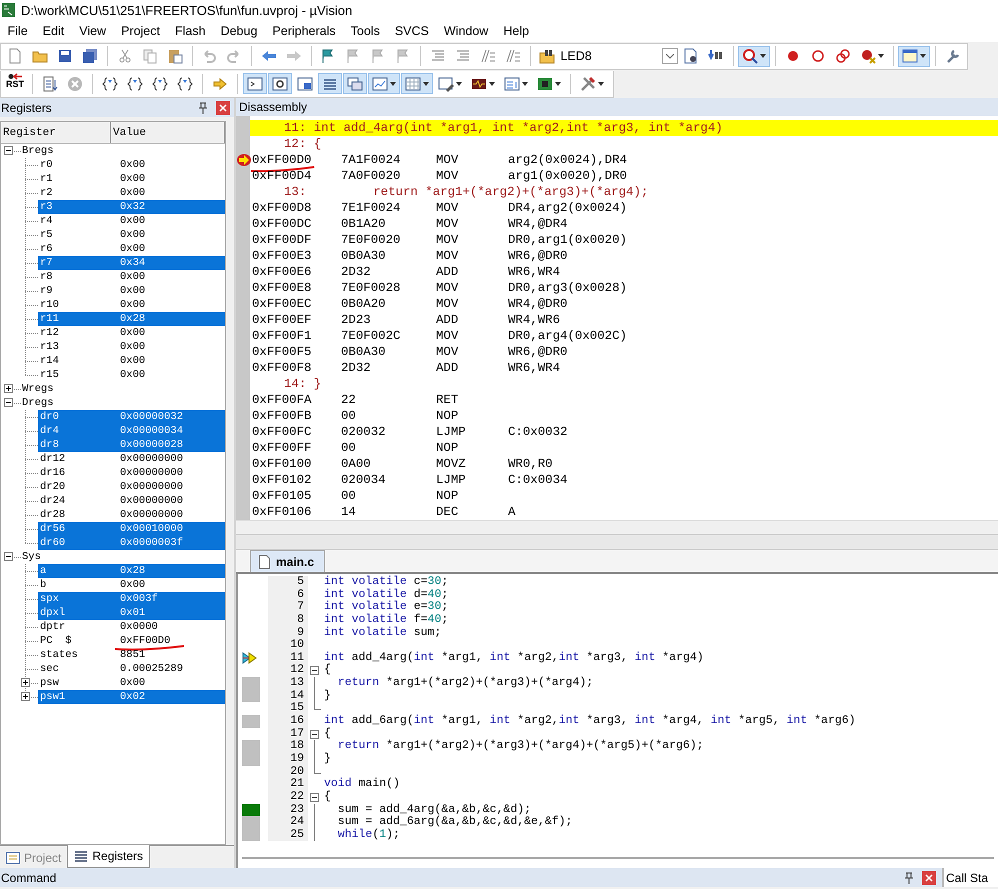  What do you see at coordinates (282, 416) in the screenshot?
I see `address-cell: 0xFF00FB` at bounding box center [282, 416].